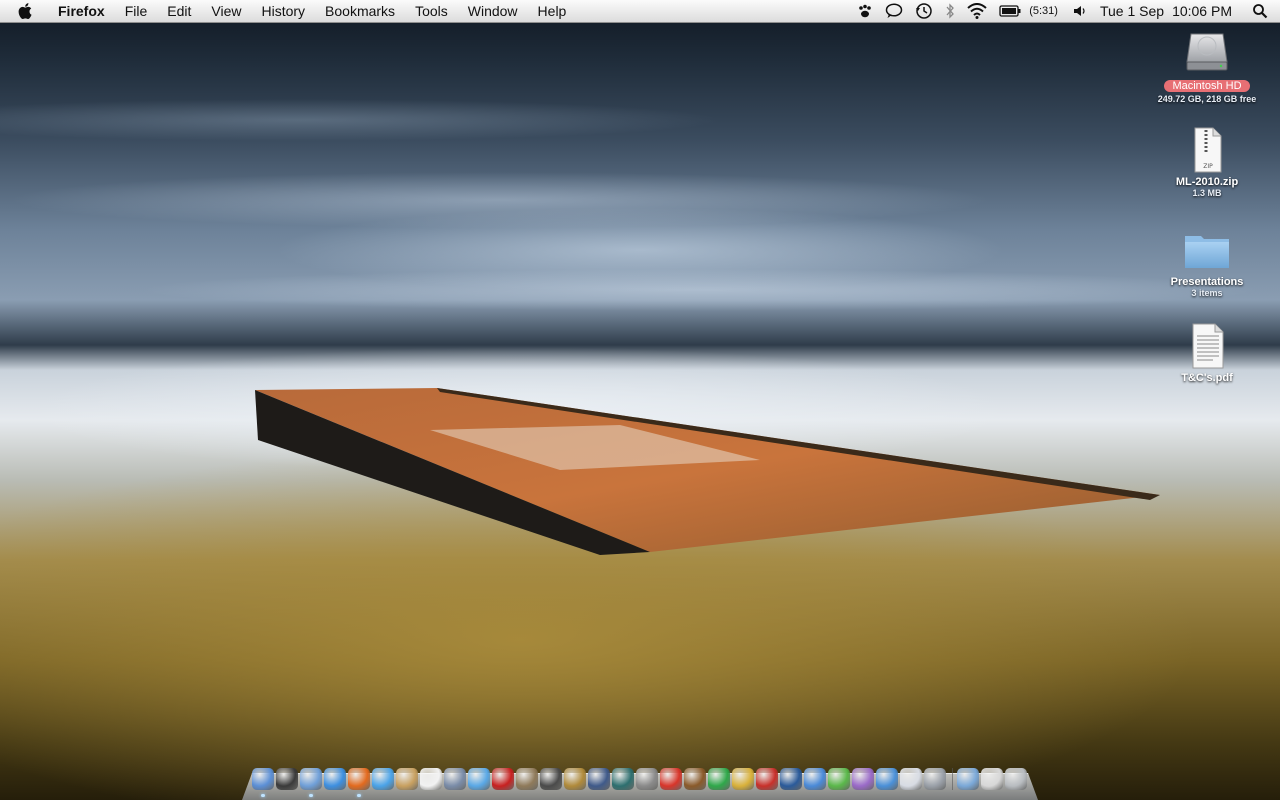  I want to click on trash-icon, so click(1016, 779).